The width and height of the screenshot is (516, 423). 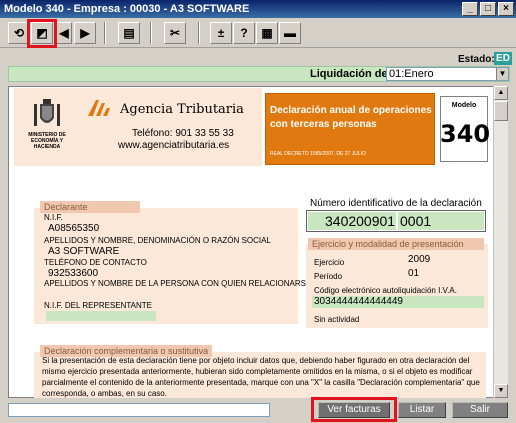 I want to click on print-icon: ▤, so click(x=129, y=33).